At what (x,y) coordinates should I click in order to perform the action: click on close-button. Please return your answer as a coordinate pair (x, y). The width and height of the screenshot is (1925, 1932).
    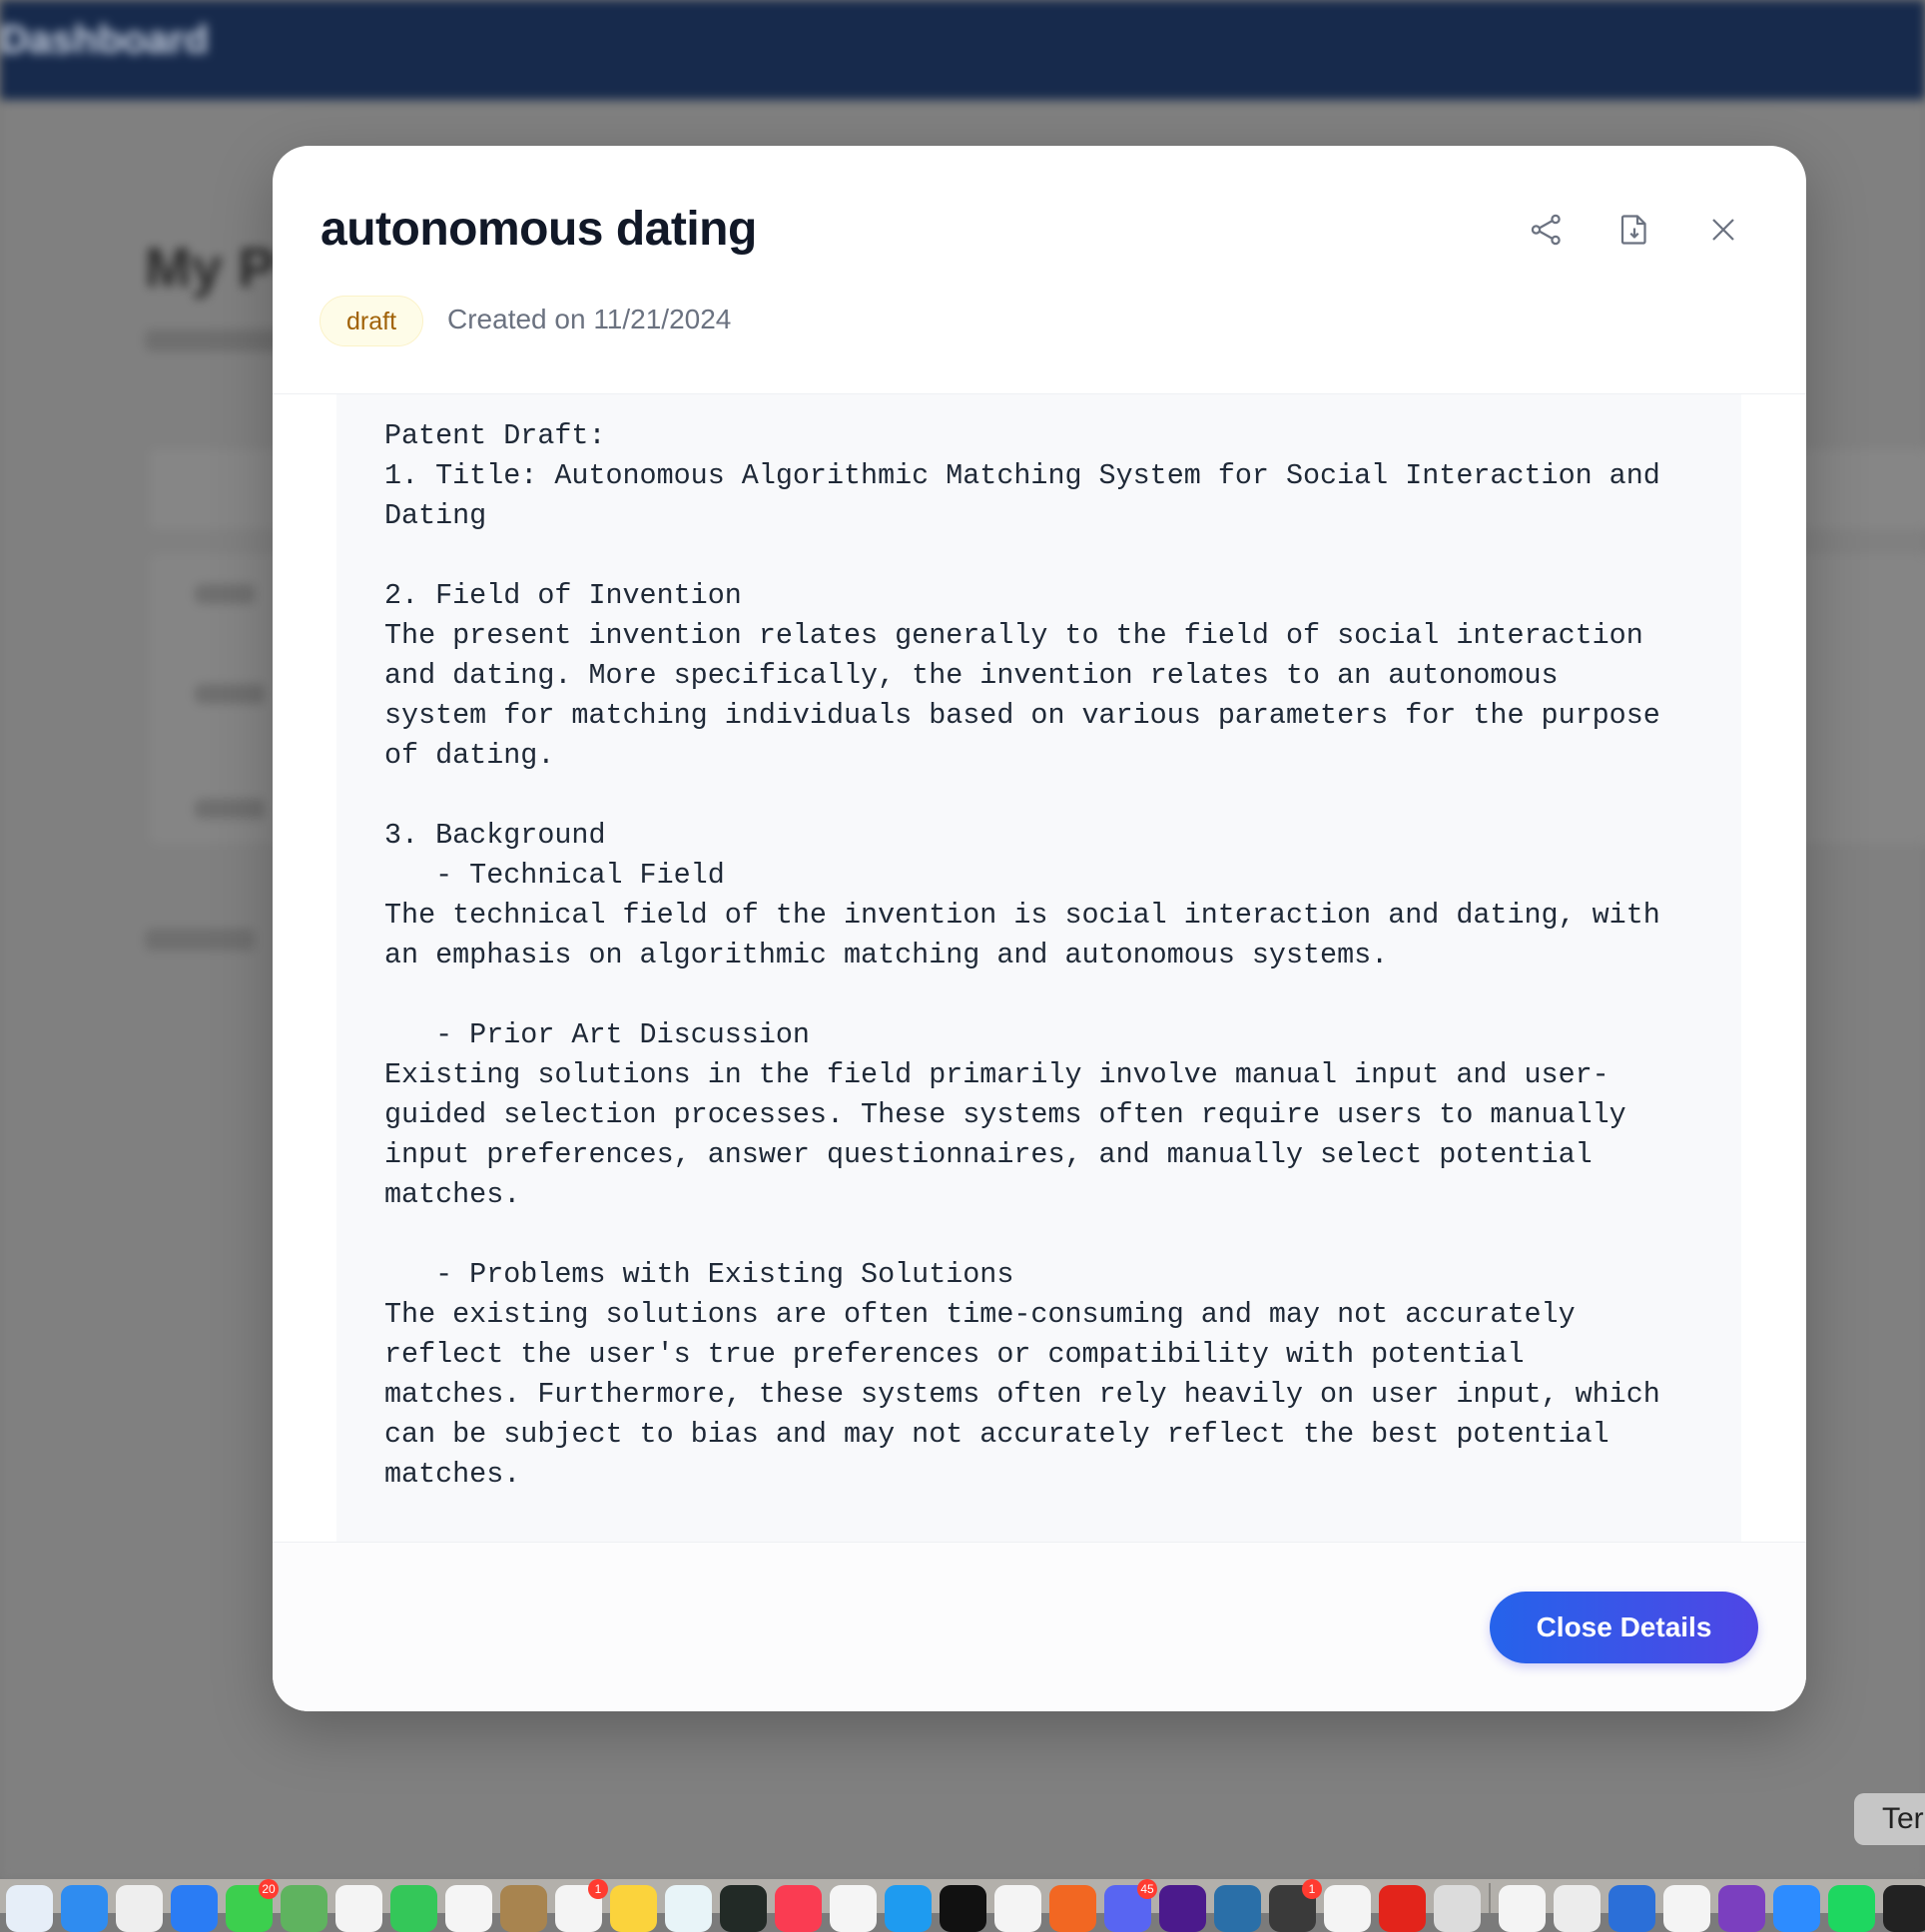
    Looking at the image, I should click on (1723, 230).